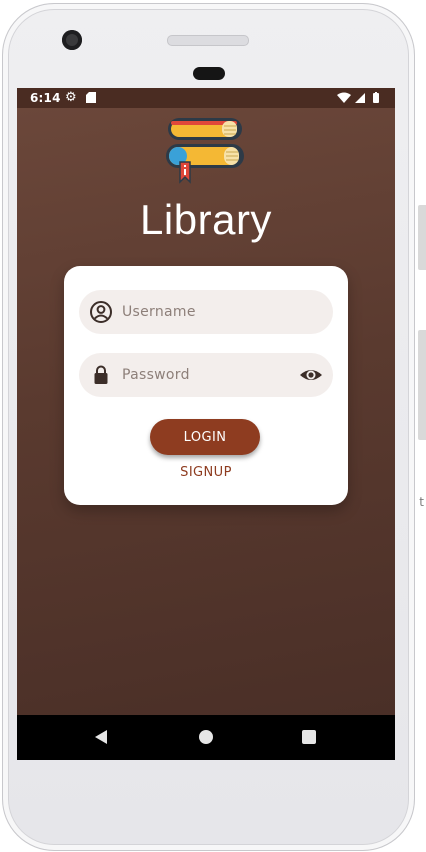 This screenshot has width=426, height=852. What do you see at coordinates (311, 375) in the screenshot?
I see `eye-icon` at bounding box center [311, 375].